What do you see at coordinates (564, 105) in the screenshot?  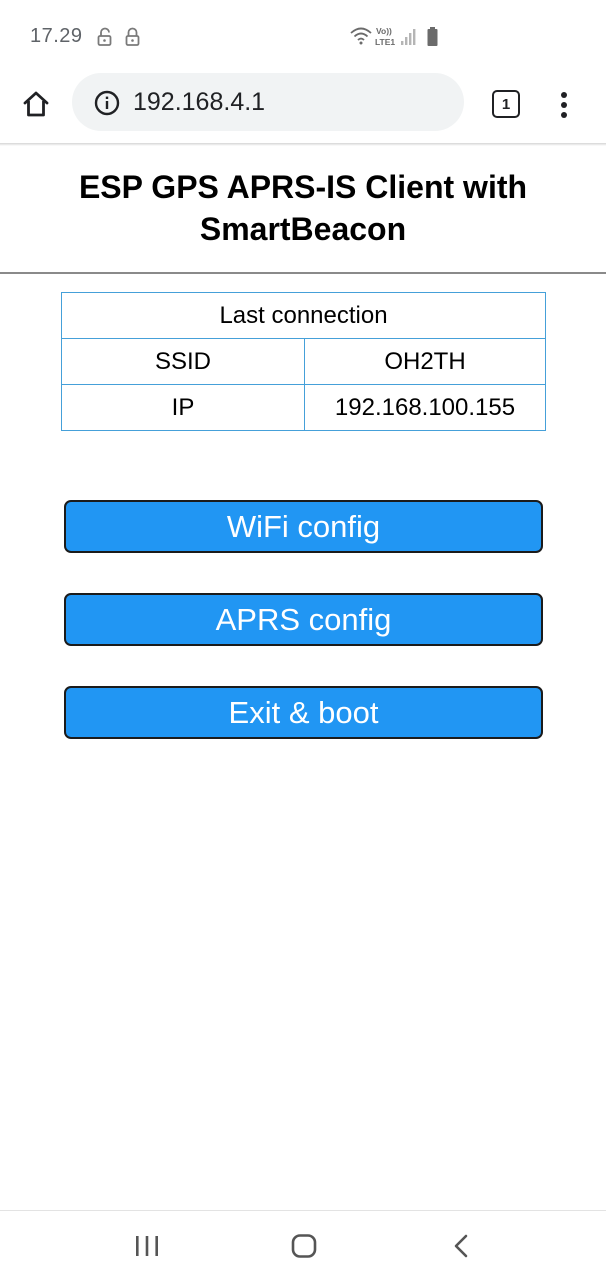 I see `more-vert-icon` at bounding box center [564, 105].